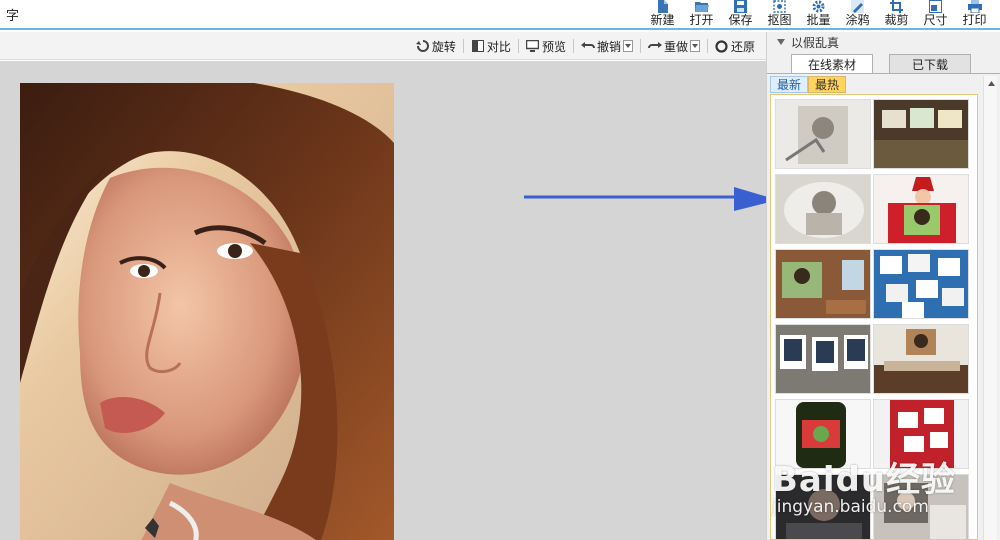 The image size is (1000, 540). I want to click on pointer-arrow-icon, so click(651, 199).